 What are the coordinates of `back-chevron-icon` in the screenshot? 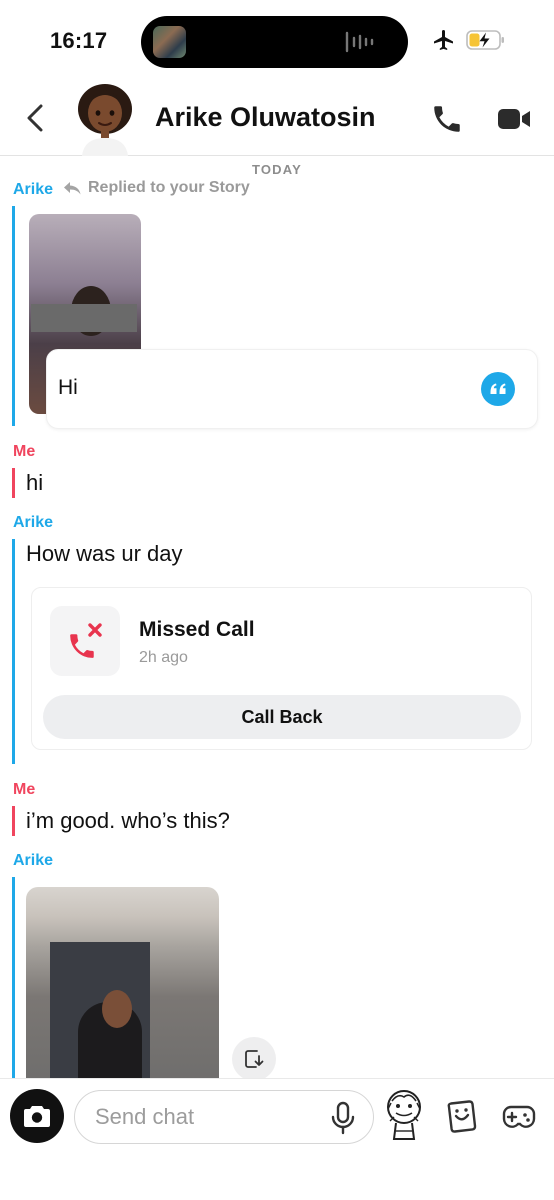 It's located at (36, 118).